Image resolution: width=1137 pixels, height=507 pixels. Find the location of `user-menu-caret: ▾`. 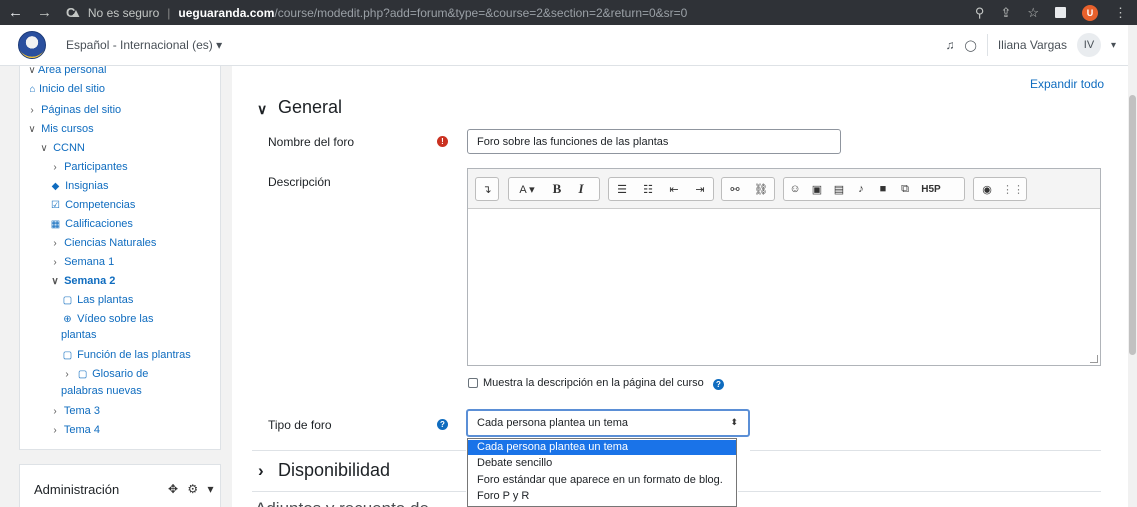

user-menu-caret: ▾ is located at coordinates (1113, 45).